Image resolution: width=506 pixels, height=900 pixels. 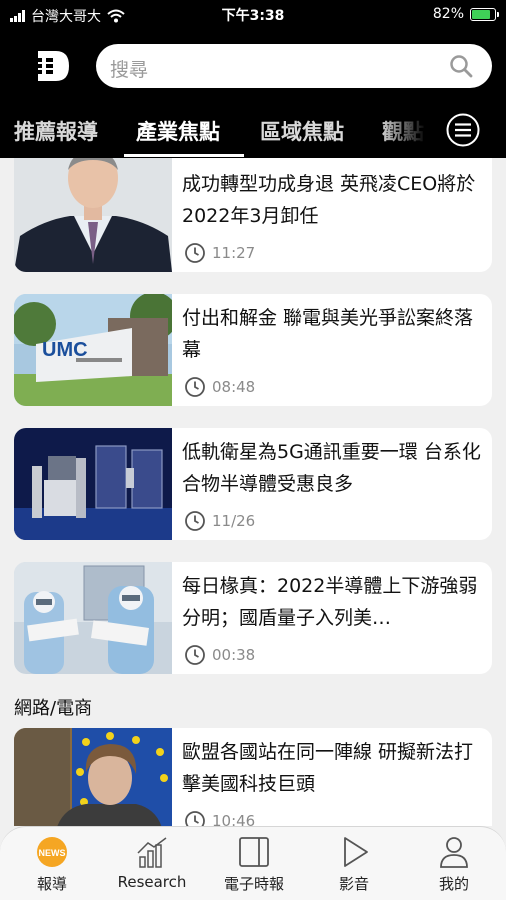 What do you see at coordinates (461, 66) in the screenshot?
I see `search-icon` at bounding box center [461, 66].